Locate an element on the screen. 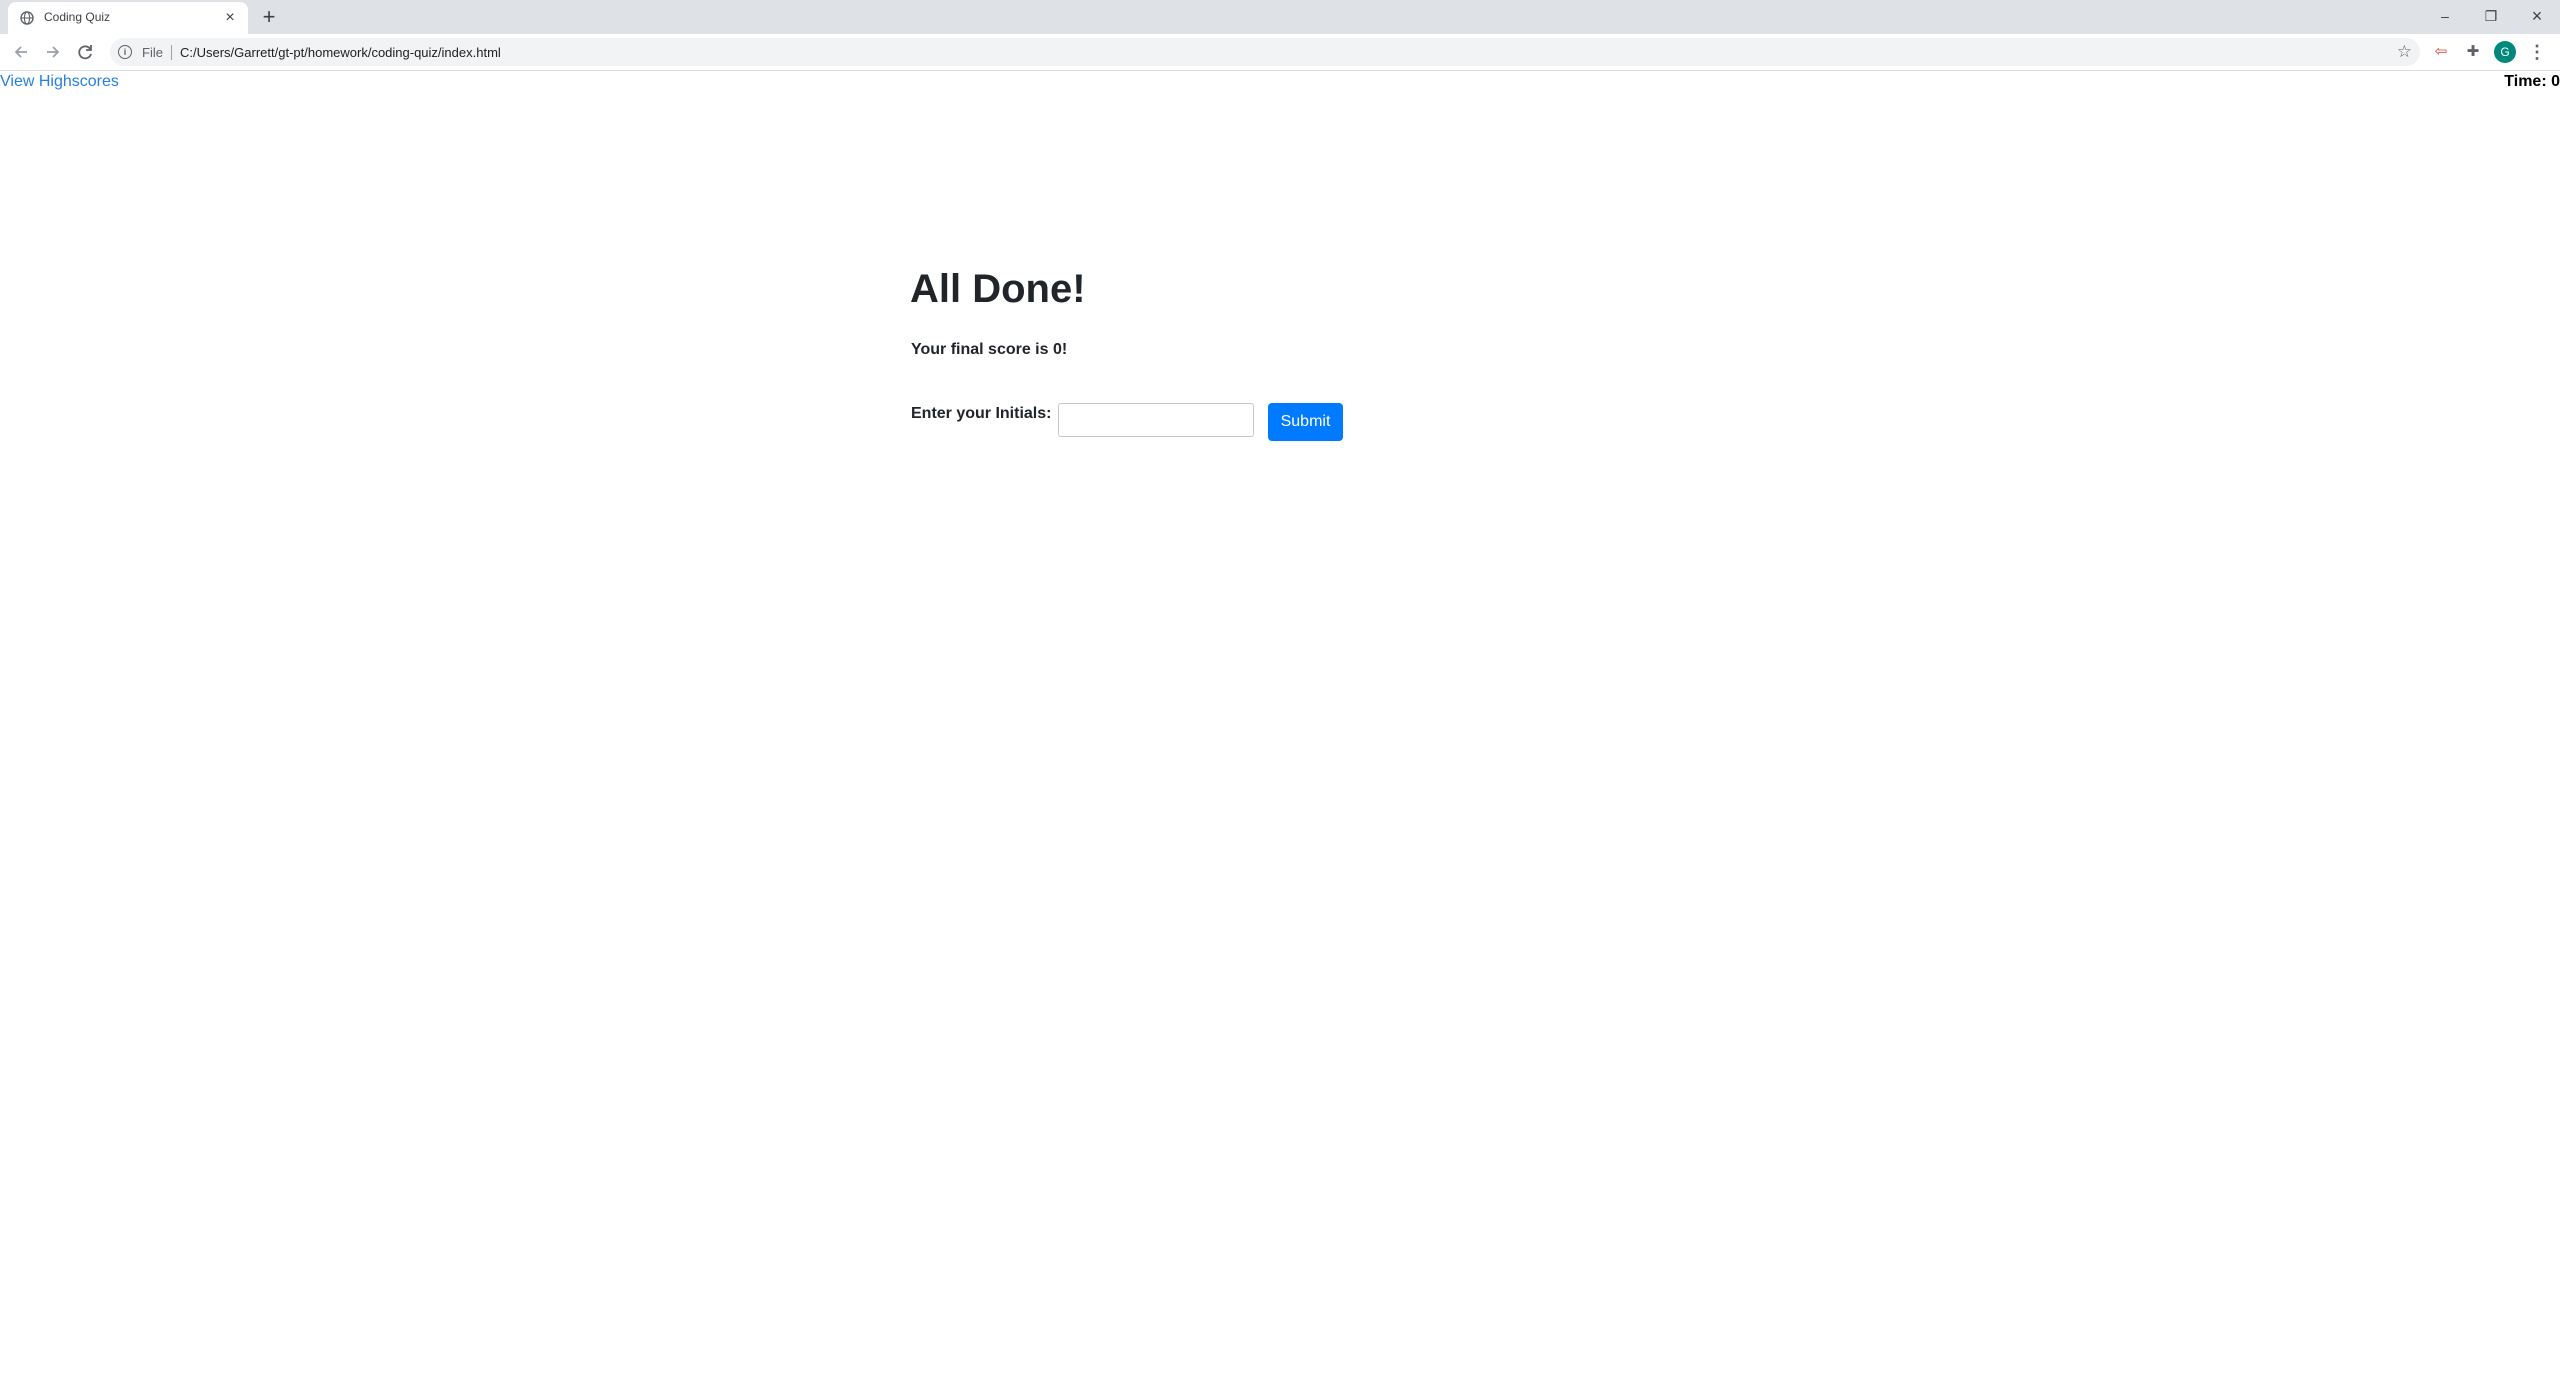  star-icon: ☆ is located at coordinates (2404, 52).